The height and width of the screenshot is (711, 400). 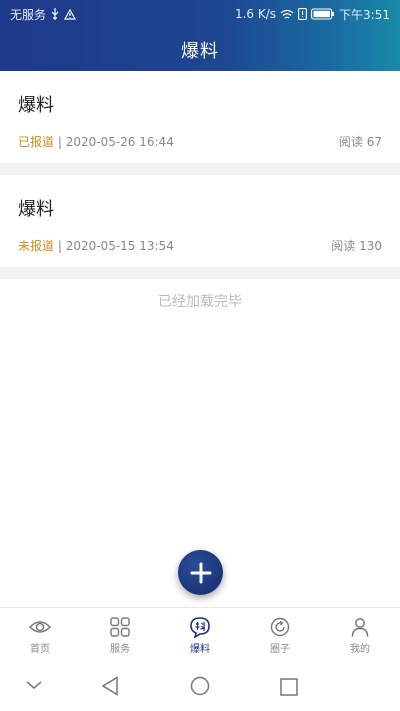 What do you see at coordinates (119, 142) in the screenshot?
I see `item-date: 2020-05-26 16:44` at bounding box center [119, 142].